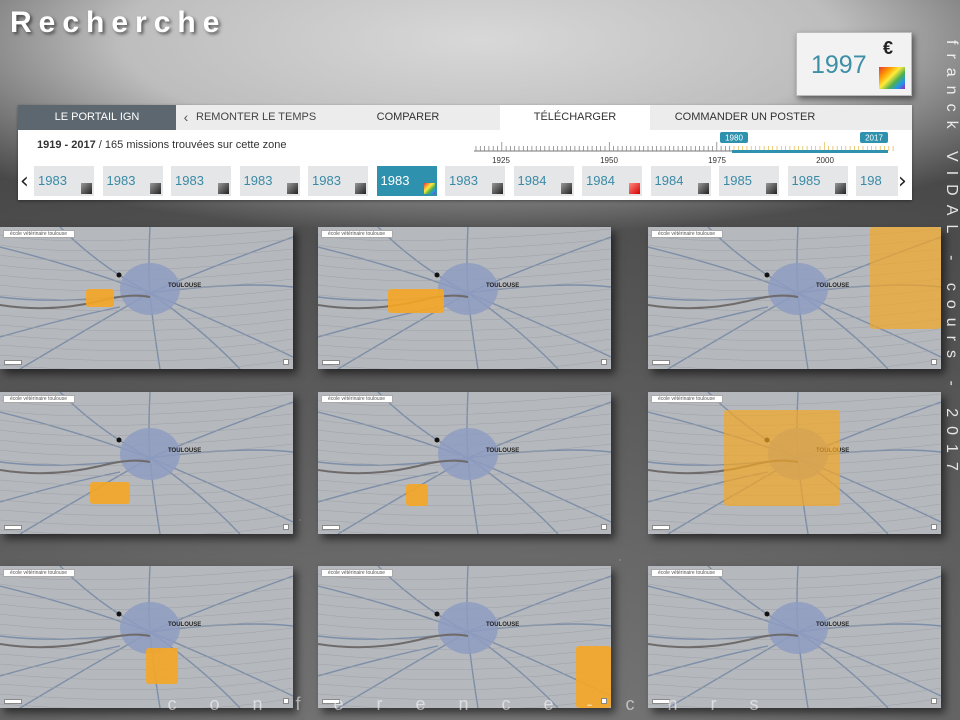 This screenshot has width=960, height=720. Describe the element at coordinates (575, 117) in the screenshot. I see `tab-telecharger: TÉLÉCHARGER` at that location.